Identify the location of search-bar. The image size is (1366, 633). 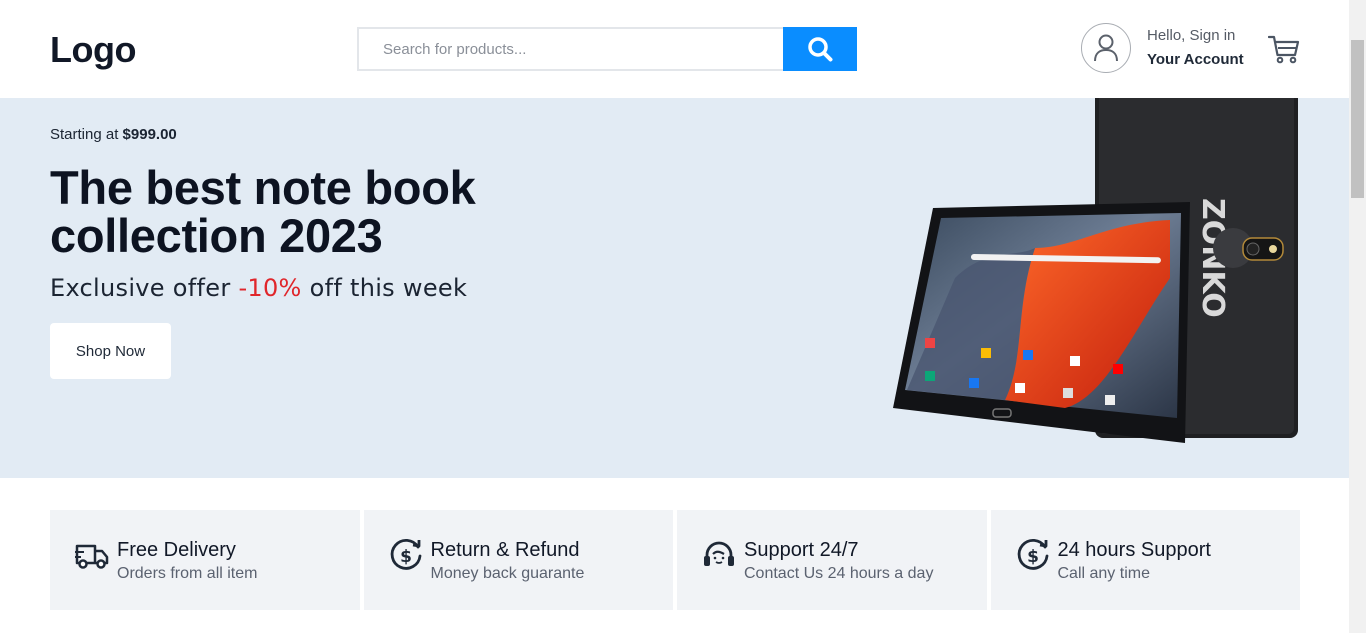
(607, 49).